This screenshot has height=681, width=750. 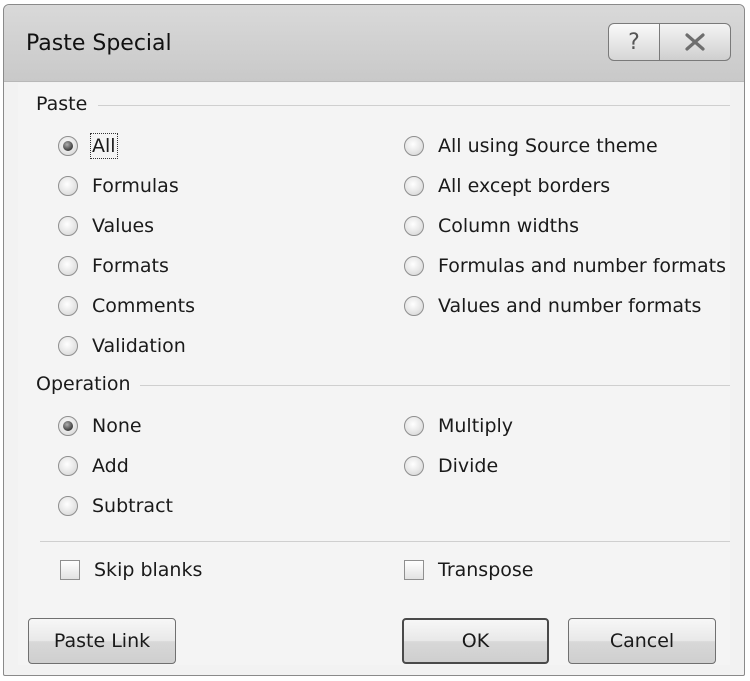 I want to click on paste-option-formats: Formats, so click(x=113, y=266).